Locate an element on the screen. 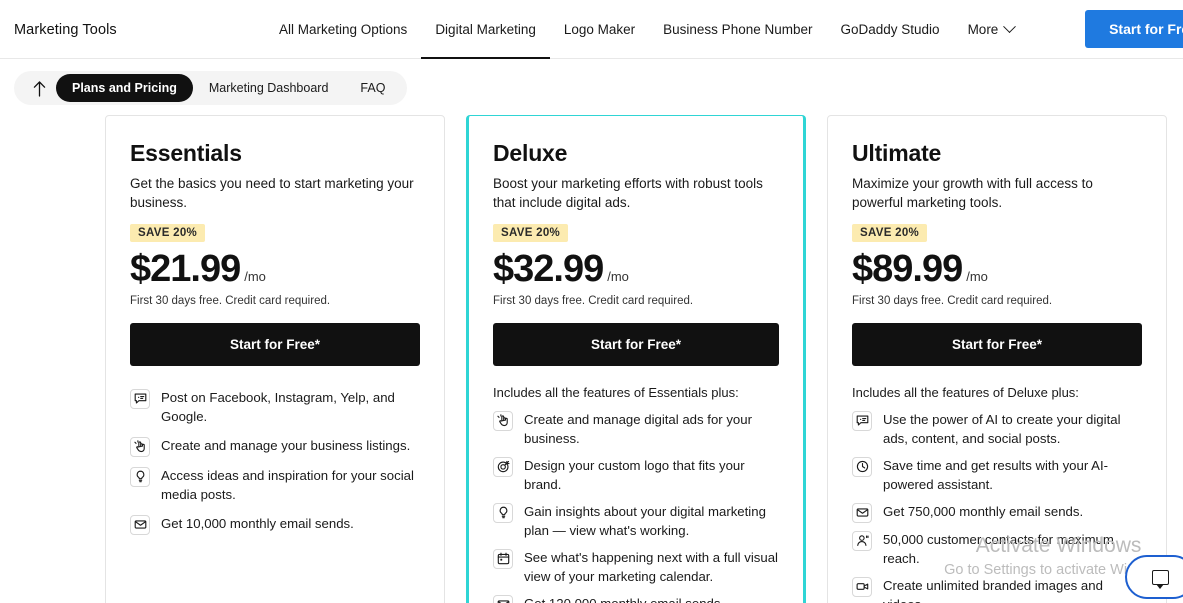  nav-link-label: GoDaddy Studio is located at coordinates (890, 29).